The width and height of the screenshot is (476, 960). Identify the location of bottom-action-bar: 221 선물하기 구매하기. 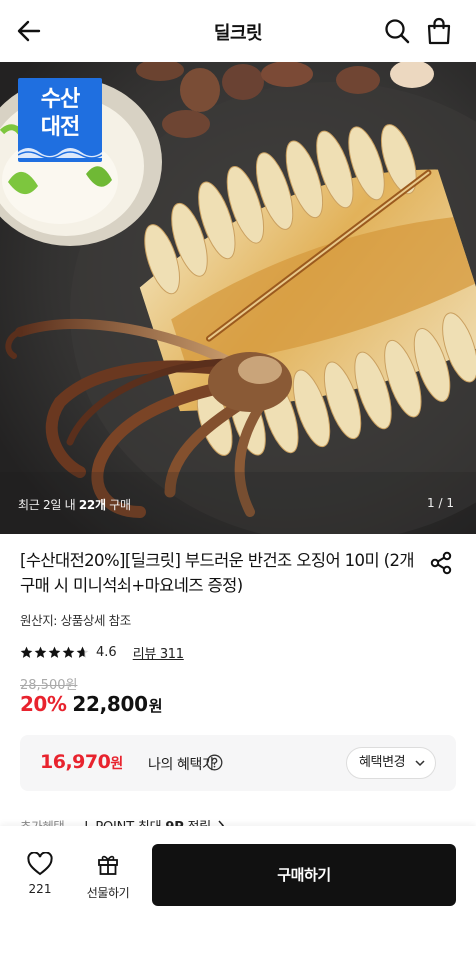
(238, 893).